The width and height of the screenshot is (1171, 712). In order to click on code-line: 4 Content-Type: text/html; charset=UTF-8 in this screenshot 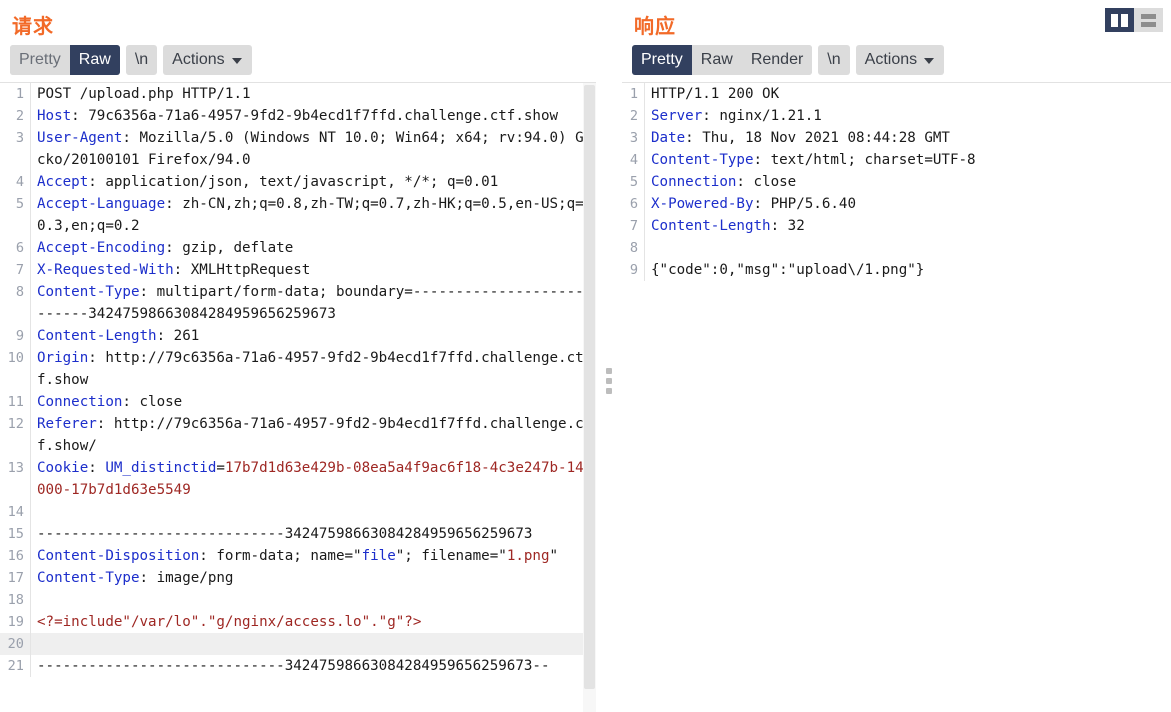, I will do `click(896, 160)`.